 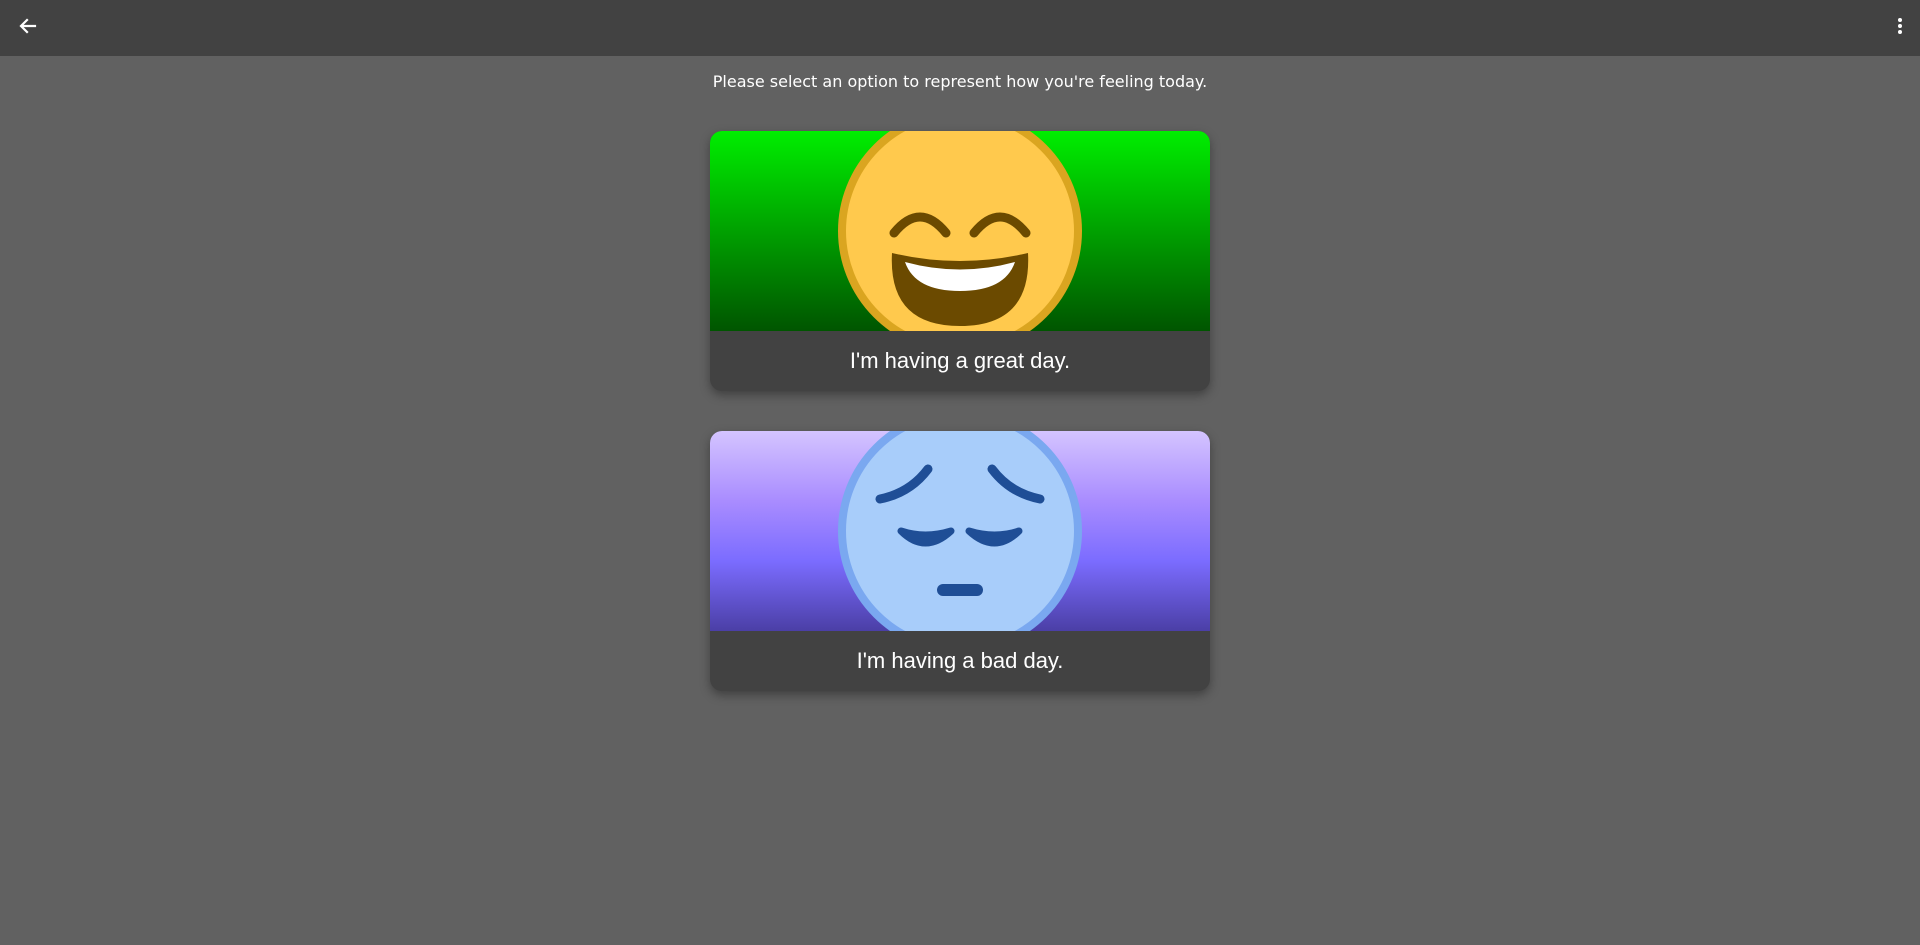 I want to click on grinning-squinting-face-icon, so click(x=960, y=231).